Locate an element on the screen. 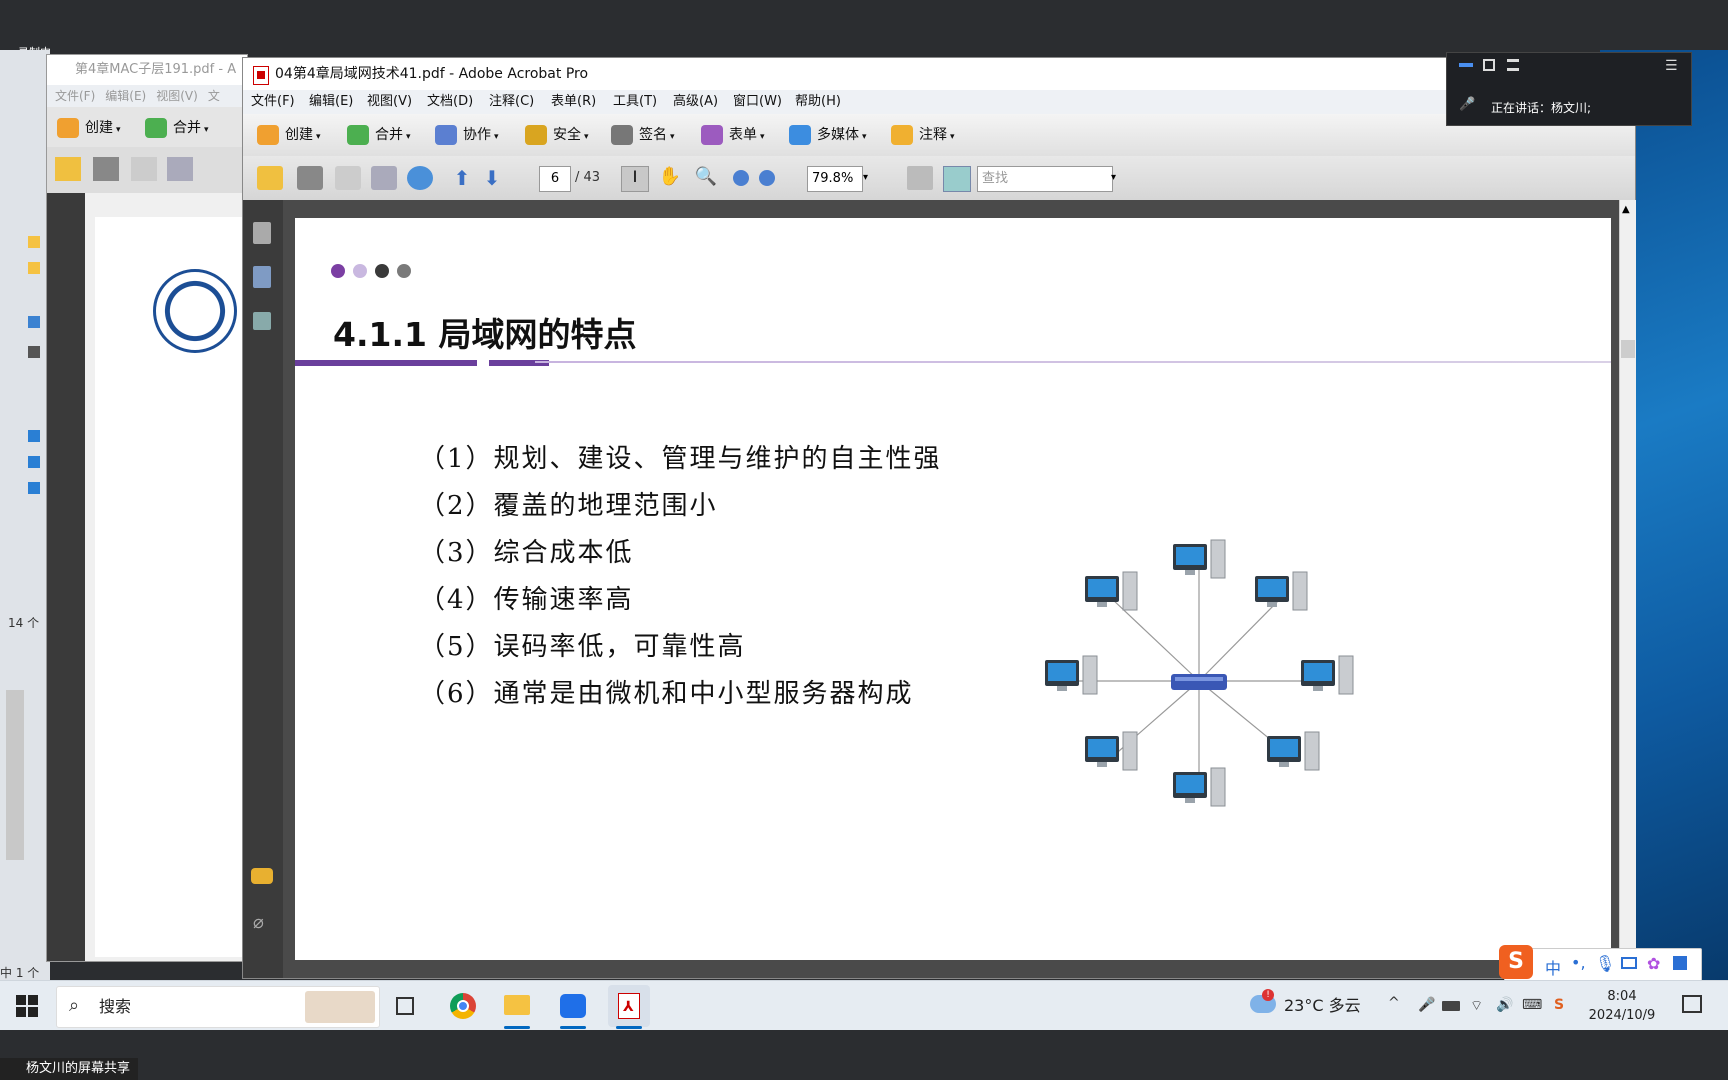 The width and height of the screenshot is (1728, 1080). ime-toolbar: S 中 •, 🎙 ✿ is located at coordinates (1600, 963).